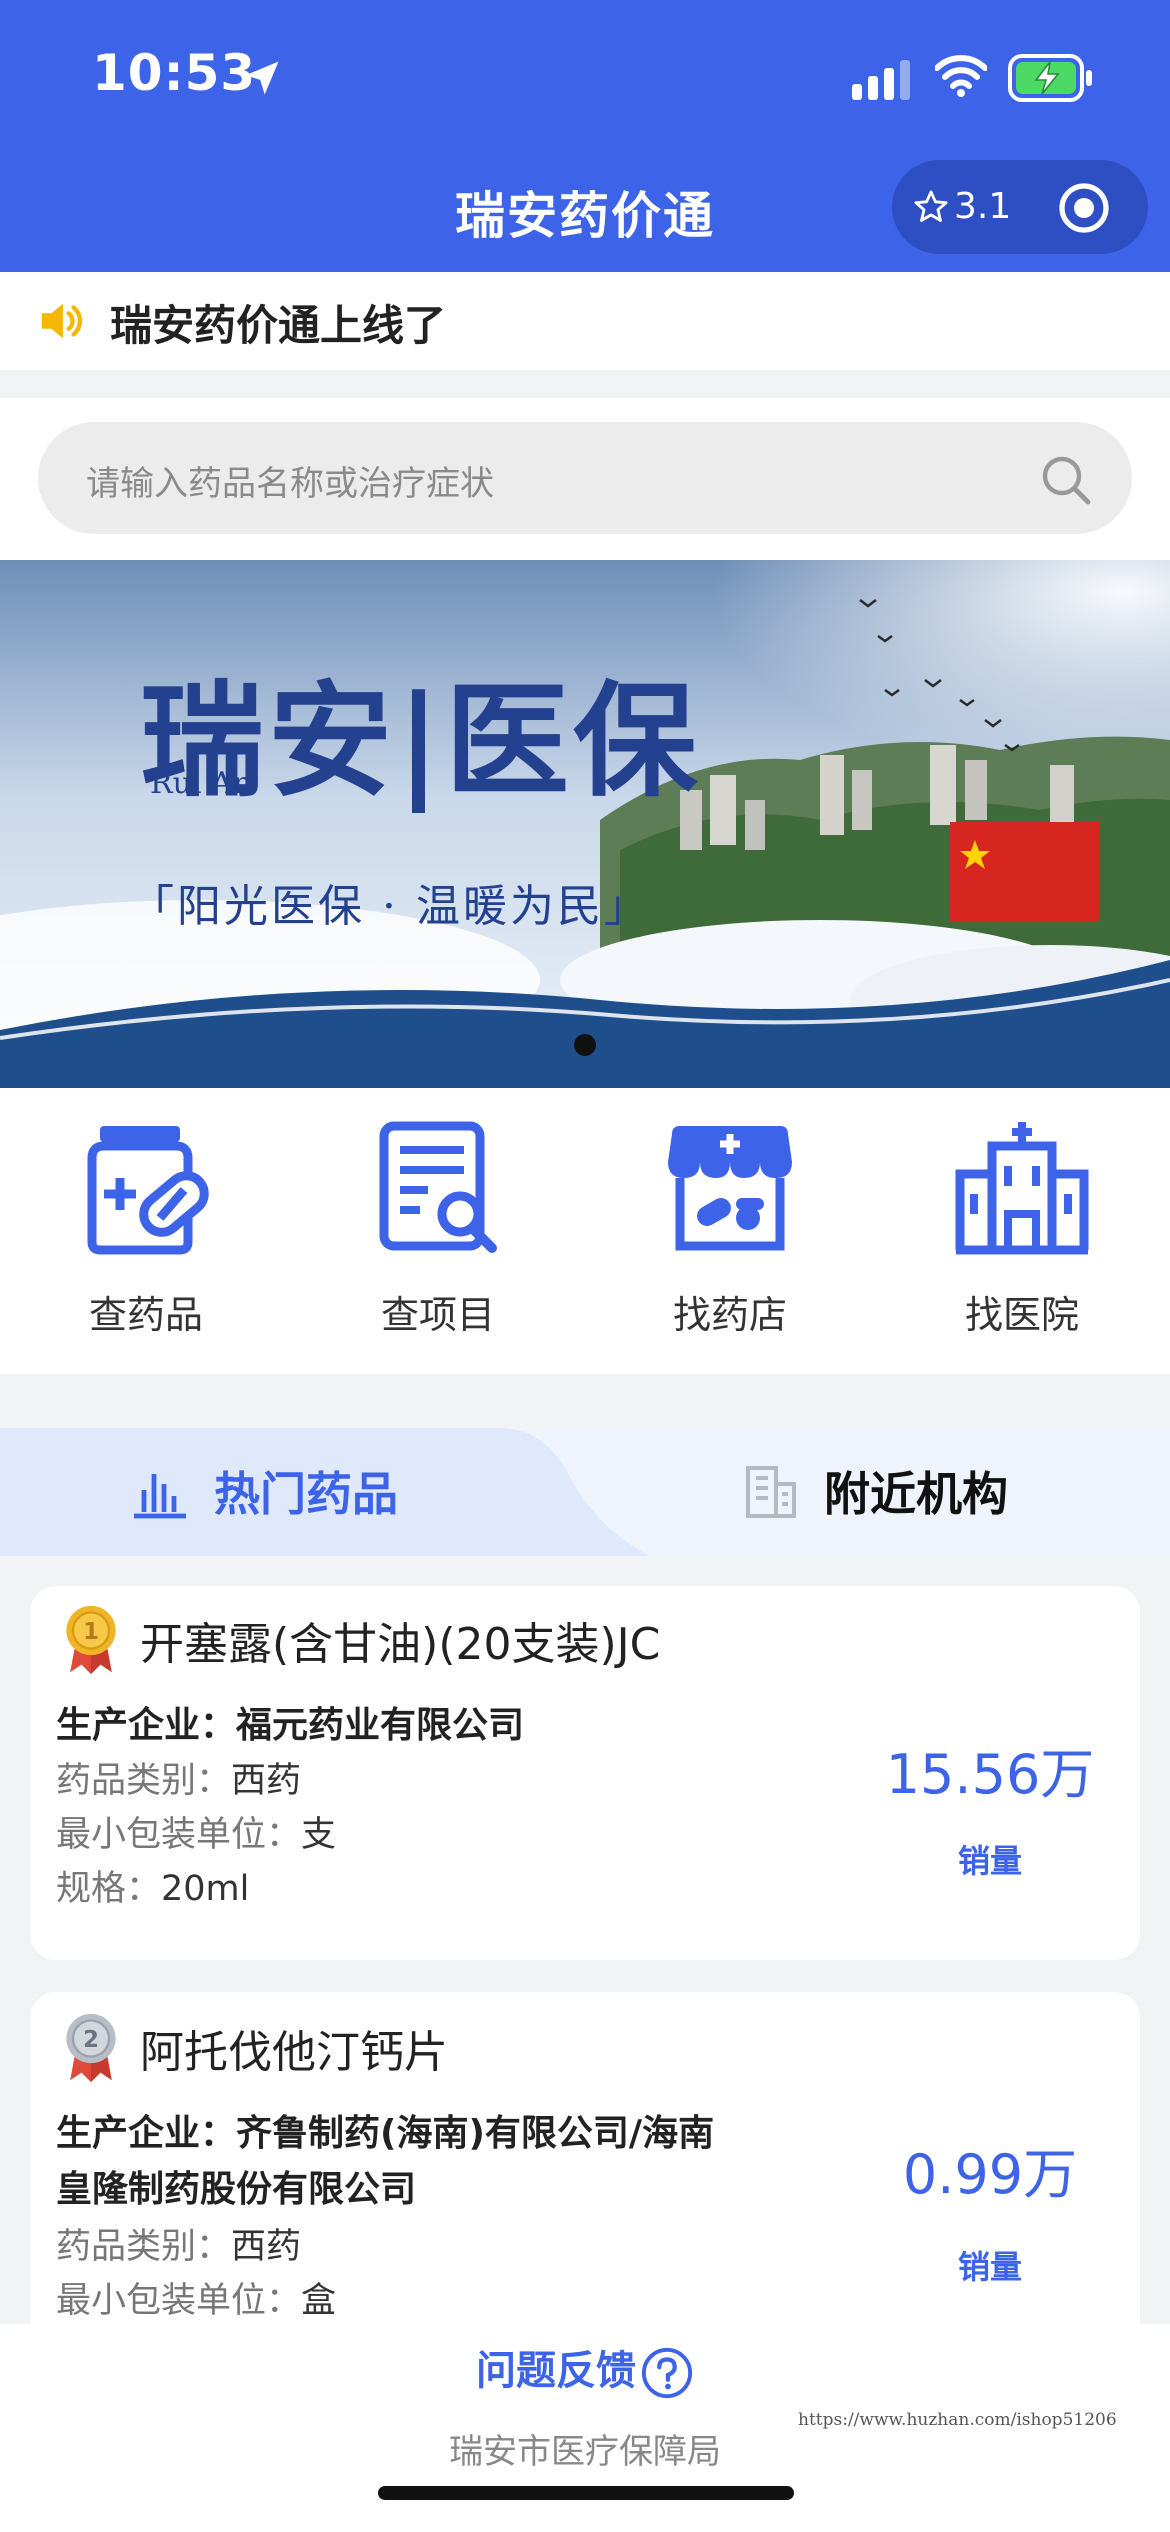  Describe the element at coordinates (729, 1315) in the screenshot. I see `menu-label: 找药店` at that location.